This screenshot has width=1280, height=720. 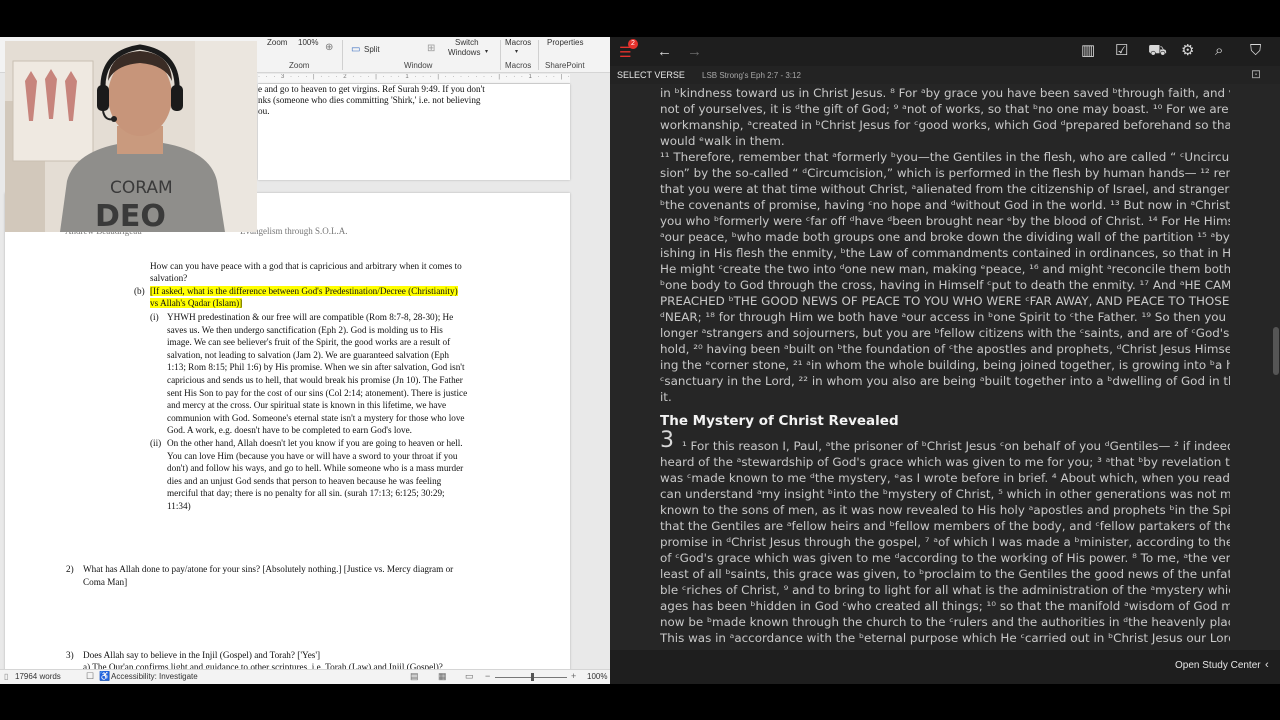 I want to click on side-by-side-icon: ⊞, so click(x=431, y=48).